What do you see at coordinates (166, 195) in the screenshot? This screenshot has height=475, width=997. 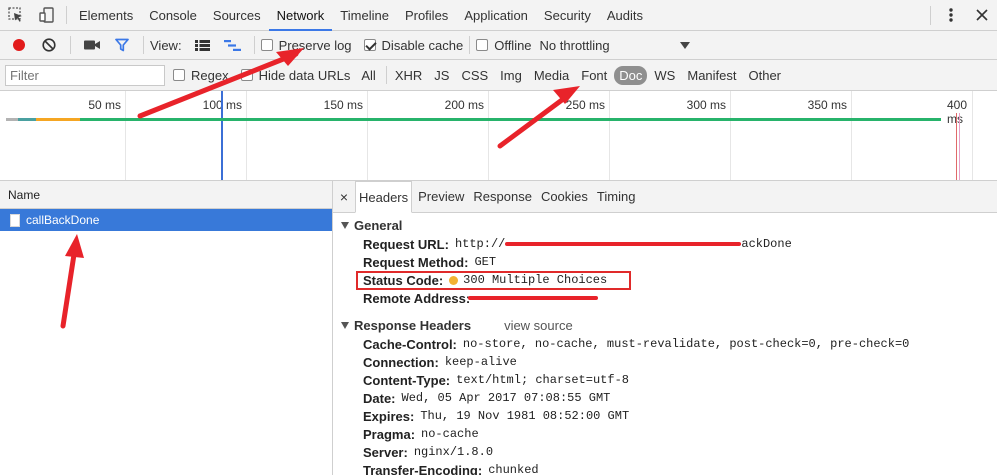 I see `name-column-header: Name` at bounding box center [166, 195].